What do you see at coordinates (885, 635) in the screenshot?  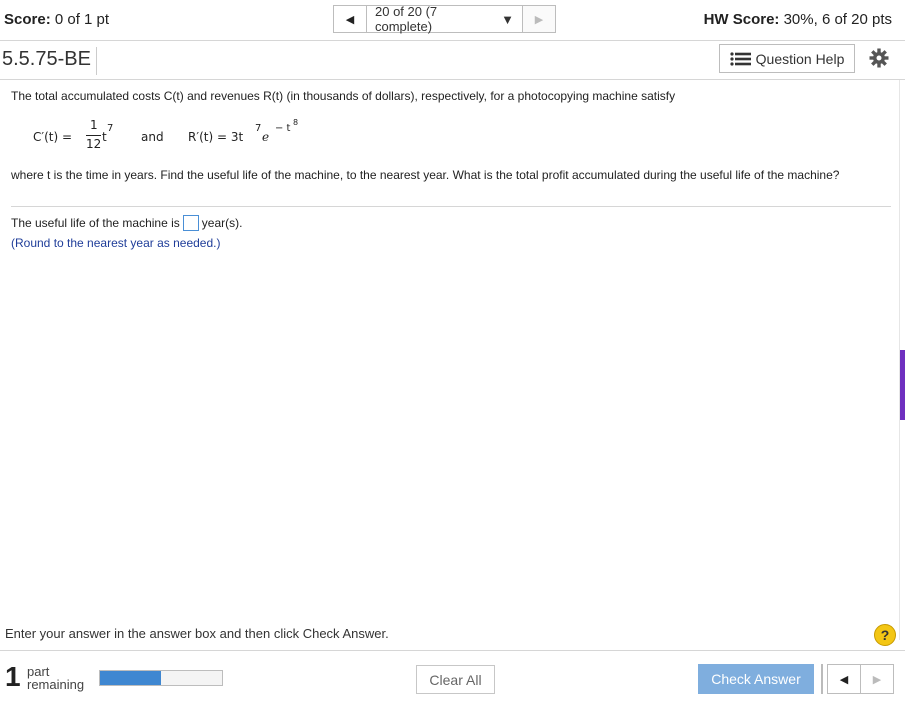 I see `help-icon: ?` at bounding box center [885, 635].